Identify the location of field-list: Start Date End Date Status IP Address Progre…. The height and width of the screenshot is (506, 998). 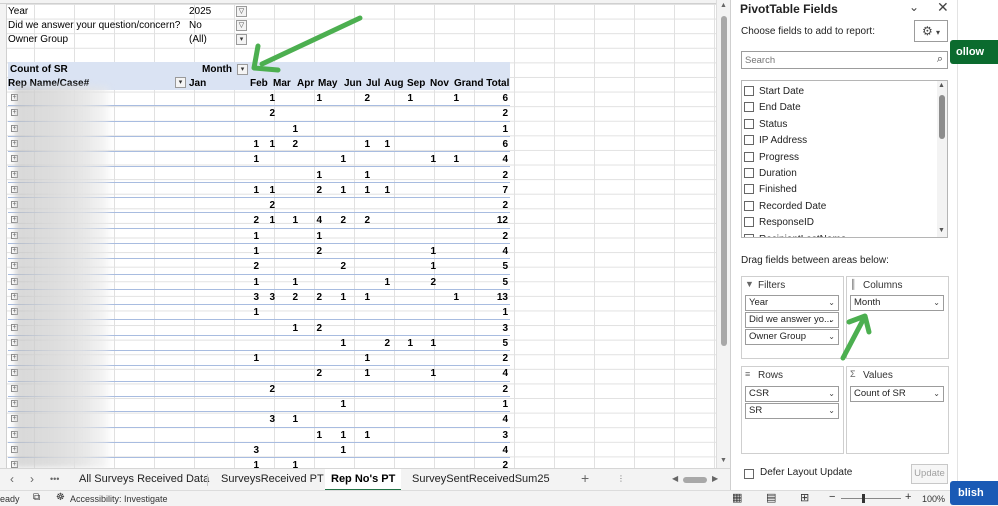
(844, 159).